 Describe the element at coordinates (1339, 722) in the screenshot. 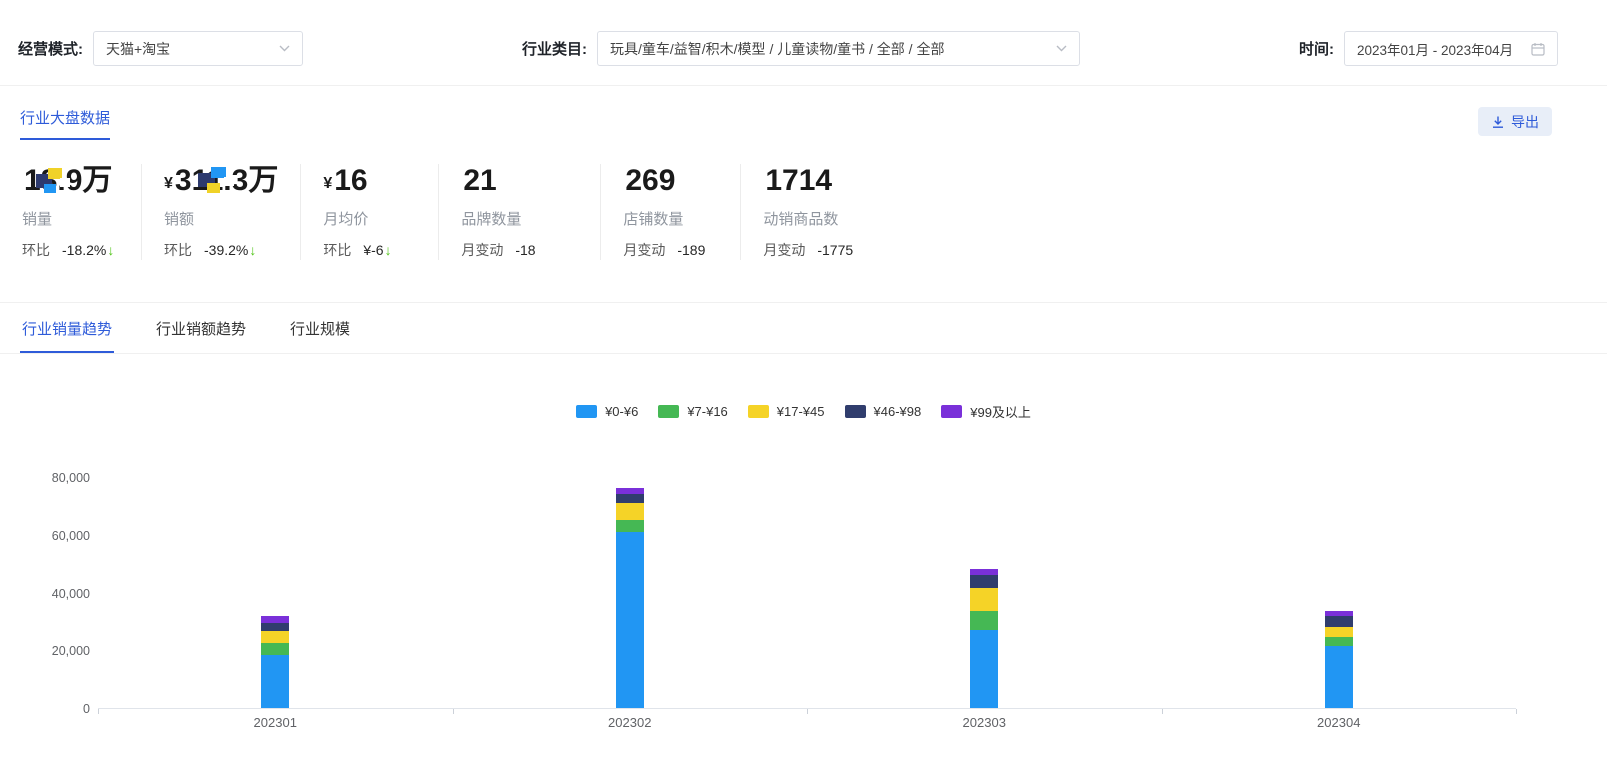

I see `x-axis-label: 202304` at that location.